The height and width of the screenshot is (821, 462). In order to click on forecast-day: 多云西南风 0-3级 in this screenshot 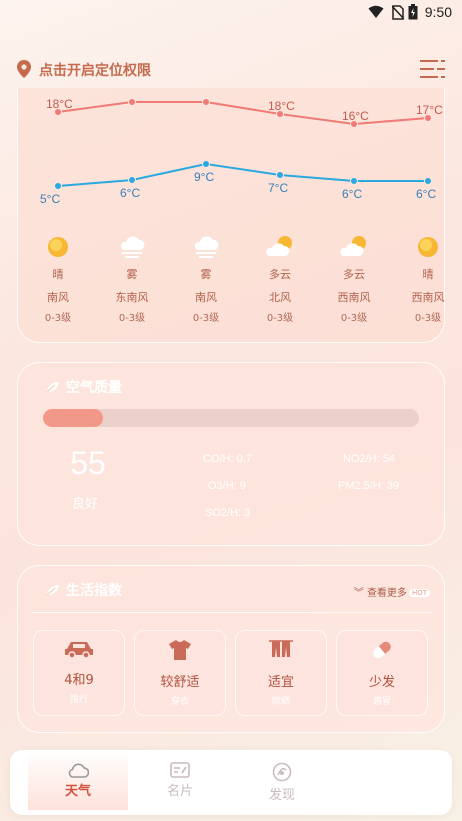, I will do `click(354, 279)`.